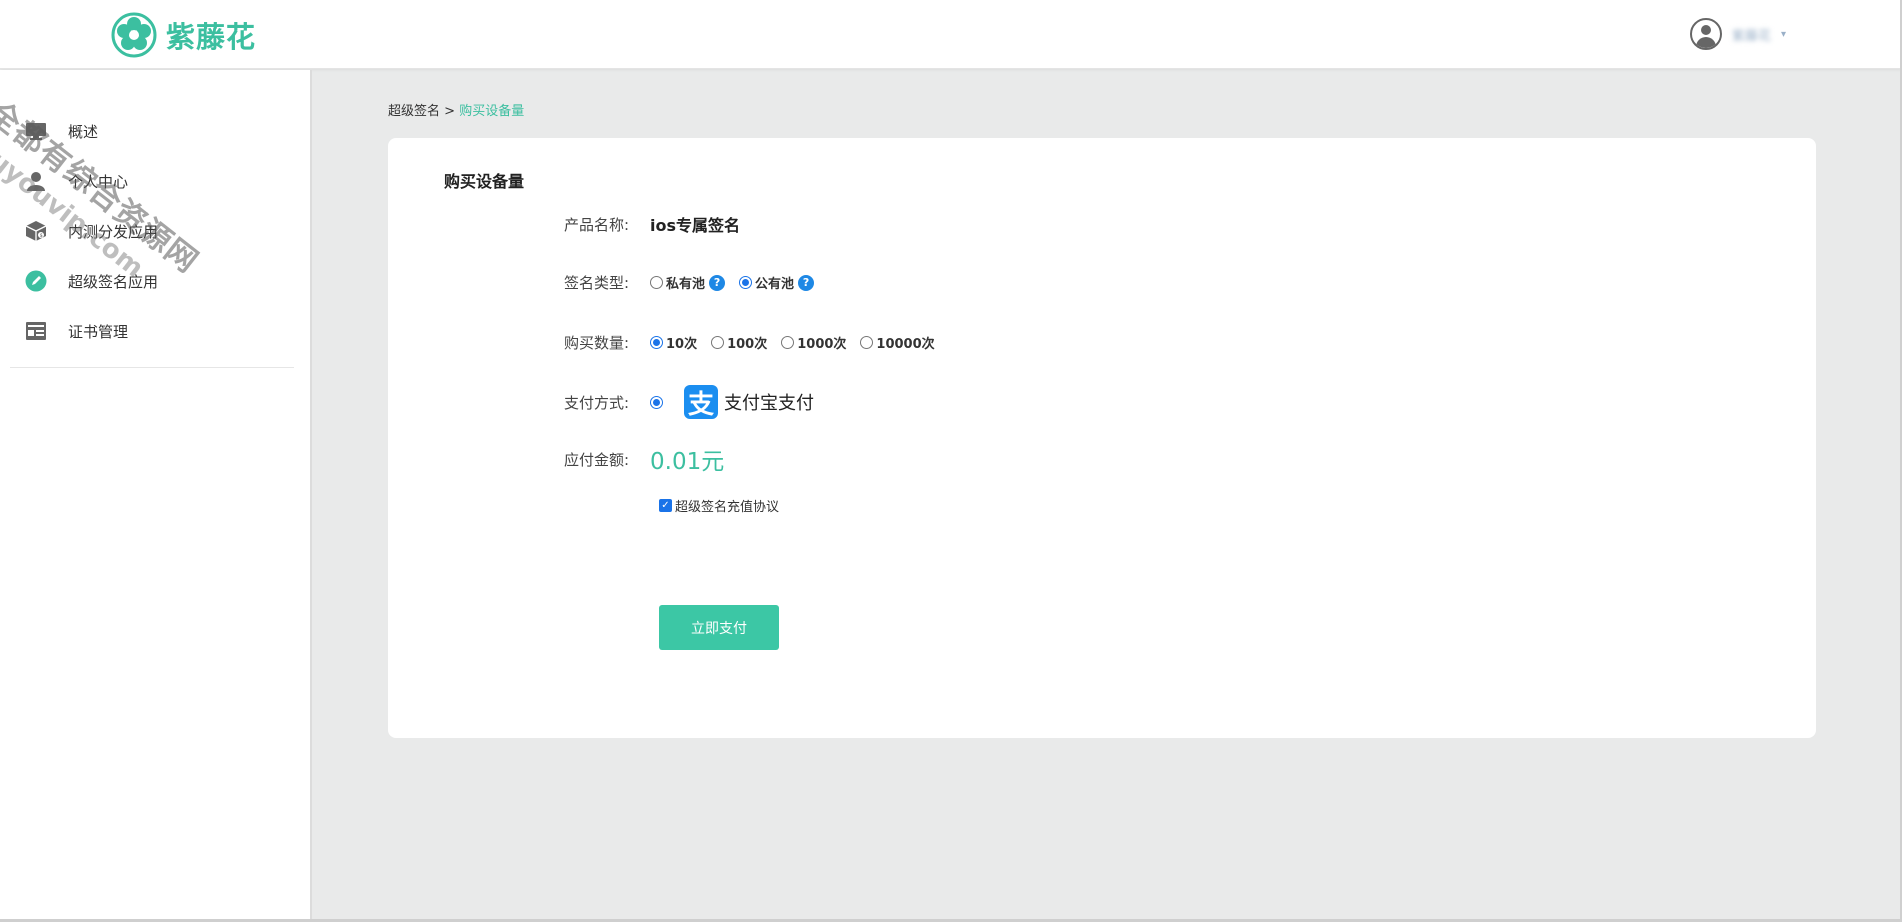 This screenshot has height=922, width=1902. I want to click on sign-type-public-option: 公有池 ?, so click(777, 282).